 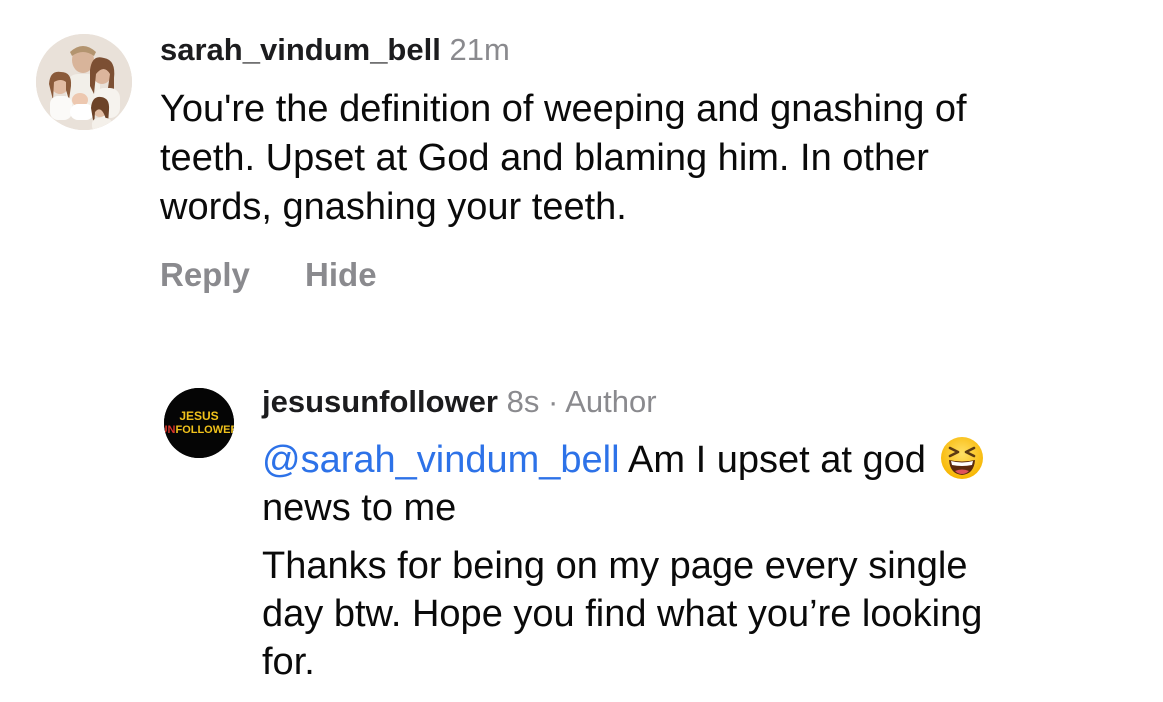 I want to click on logo-text-top: JESUS, so click(x=198, y=416).